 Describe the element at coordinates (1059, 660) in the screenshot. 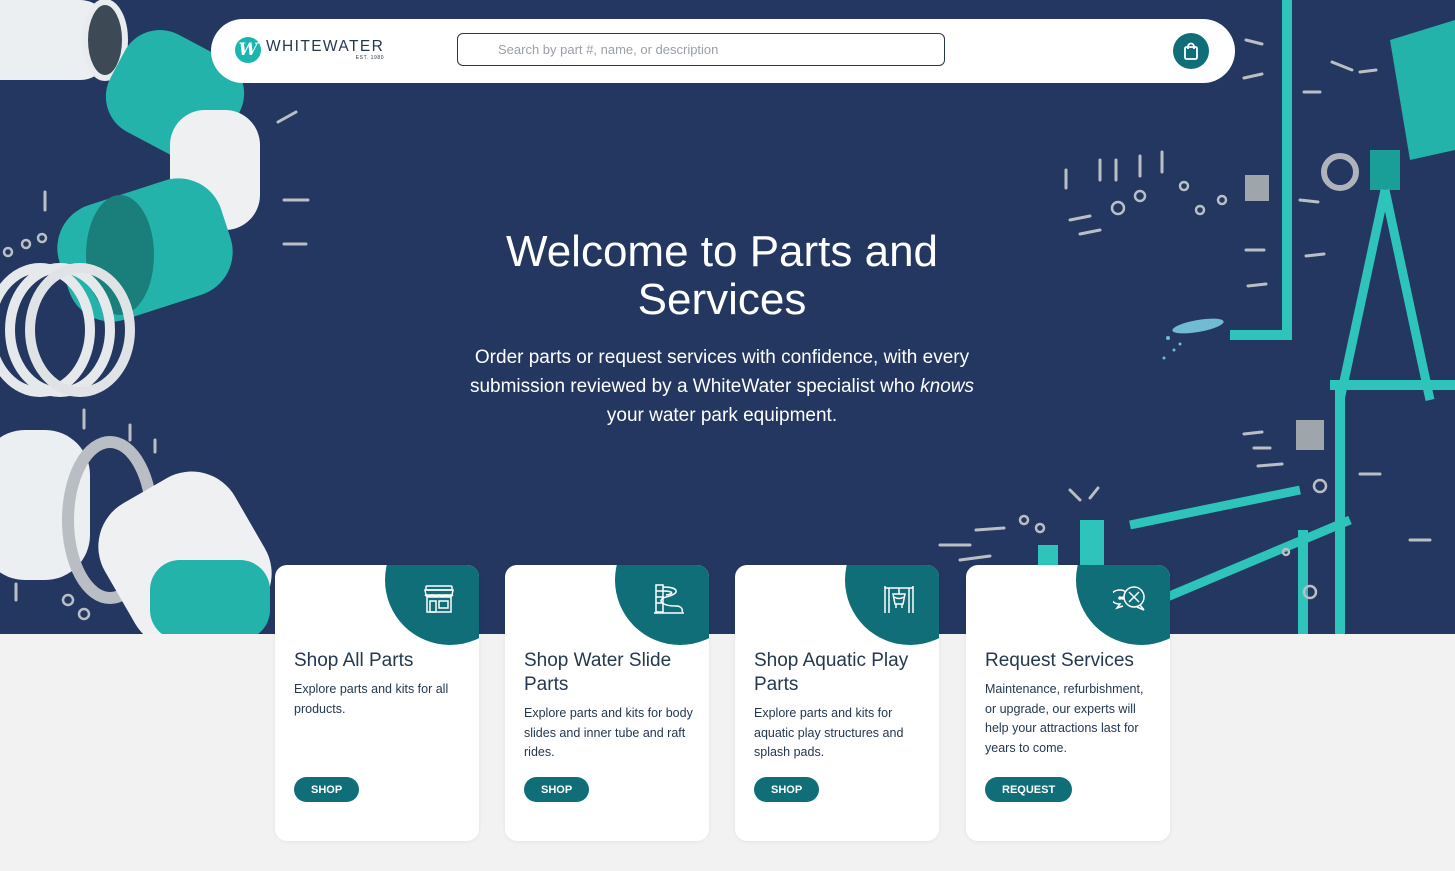

I see `card-title: Request Services` at that location.